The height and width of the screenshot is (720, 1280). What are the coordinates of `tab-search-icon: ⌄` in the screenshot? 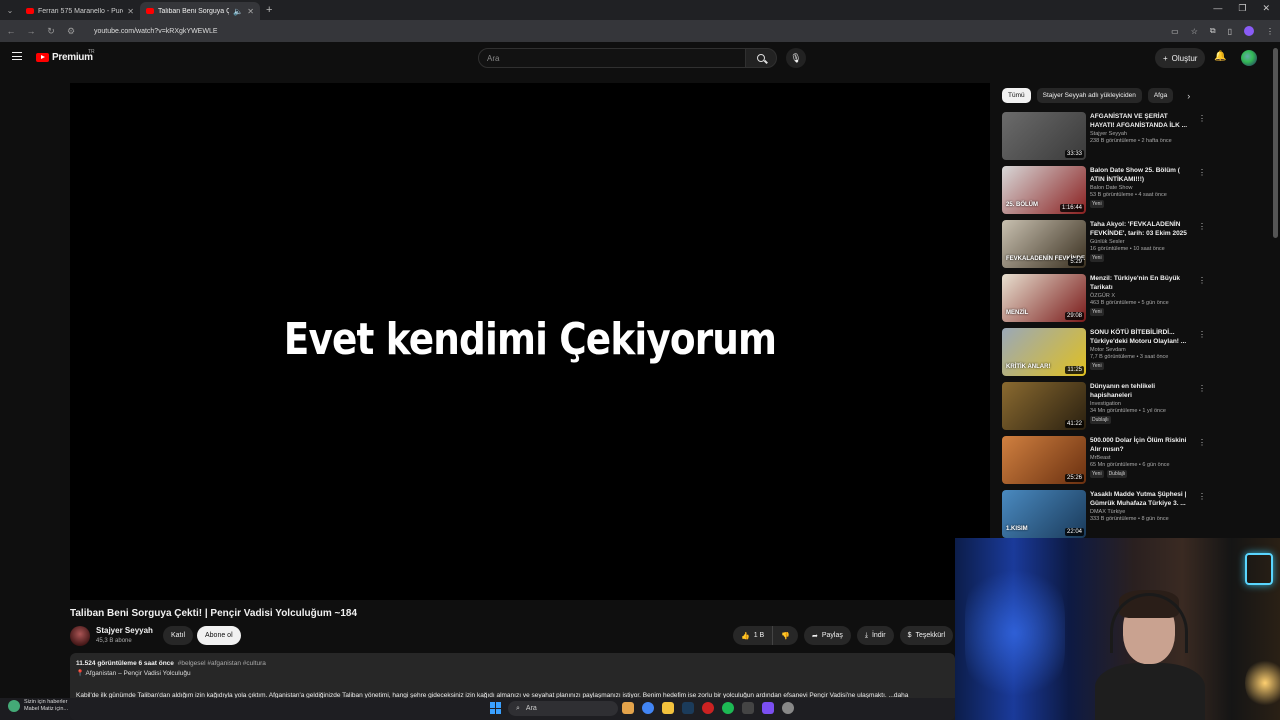 It's located at (10, 10).